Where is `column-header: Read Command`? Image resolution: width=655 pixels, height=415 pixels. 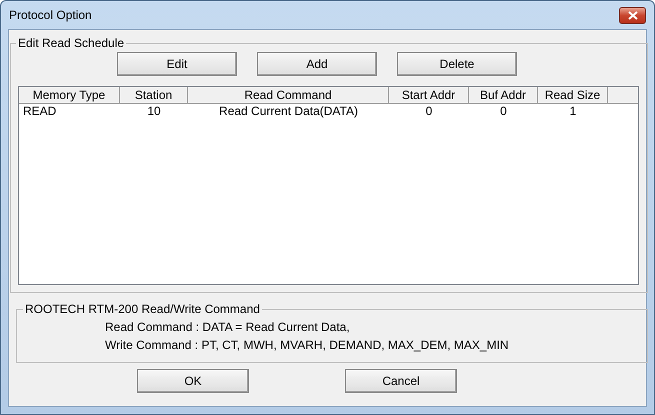
column-header: Read Command is located at coordinates (288, 95).